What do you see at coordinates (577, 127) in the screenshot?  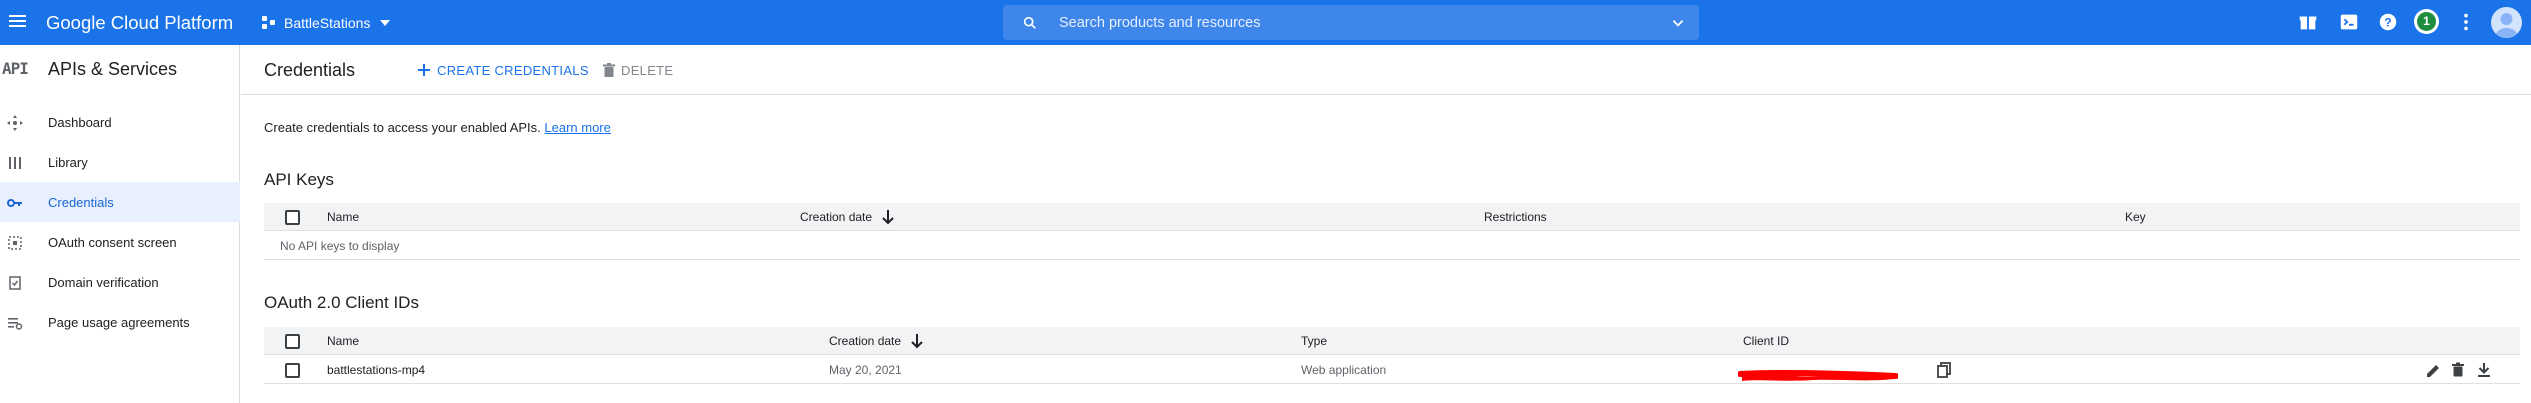 I see `learn-more-link: Learn more` at bounding box center [577, 127].